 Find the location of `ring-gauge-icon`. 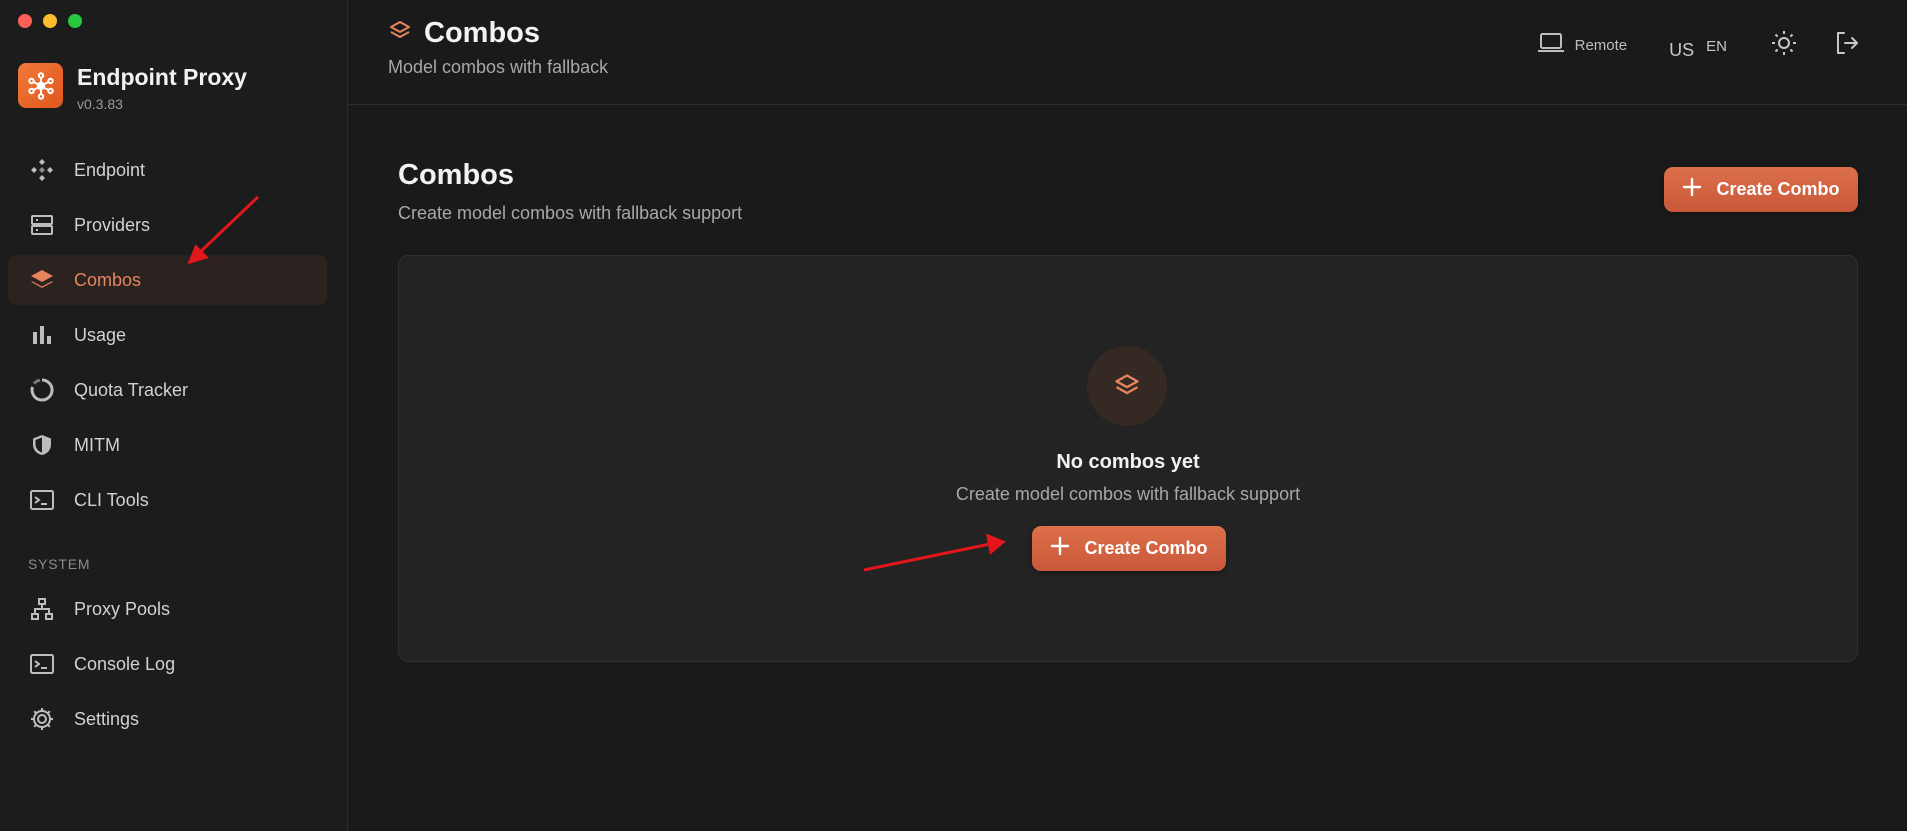

ring-gauge-icon is located at coordinates (42, 390).